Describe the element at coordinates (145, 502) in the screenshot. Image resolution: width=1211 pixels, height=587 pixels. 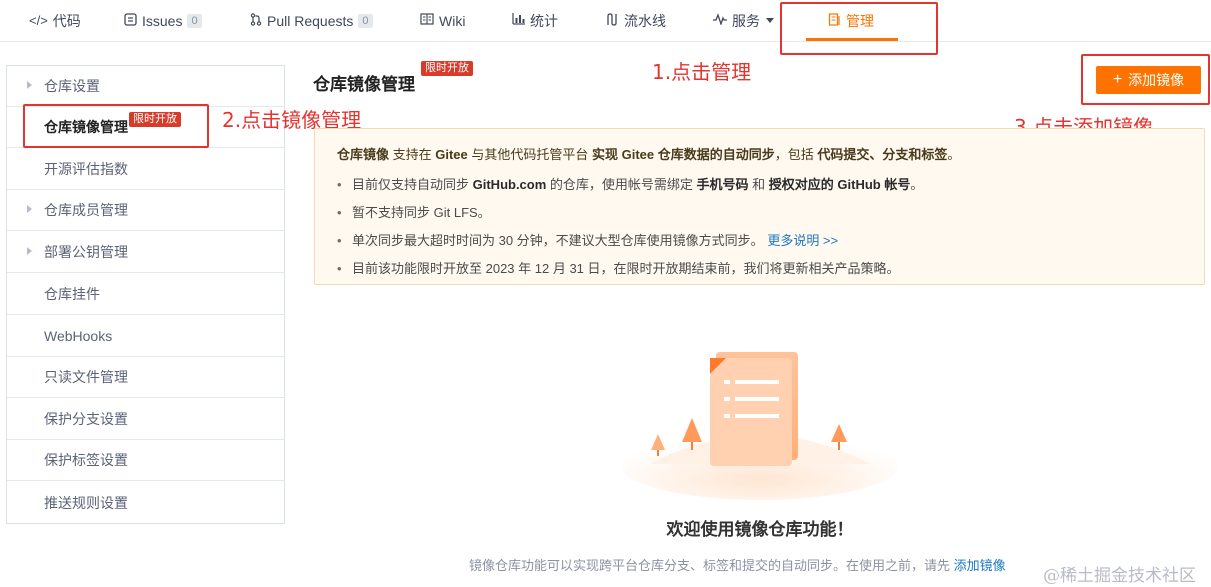
I see `sidebar-item-push-rules: 推送规则设置` at that location.